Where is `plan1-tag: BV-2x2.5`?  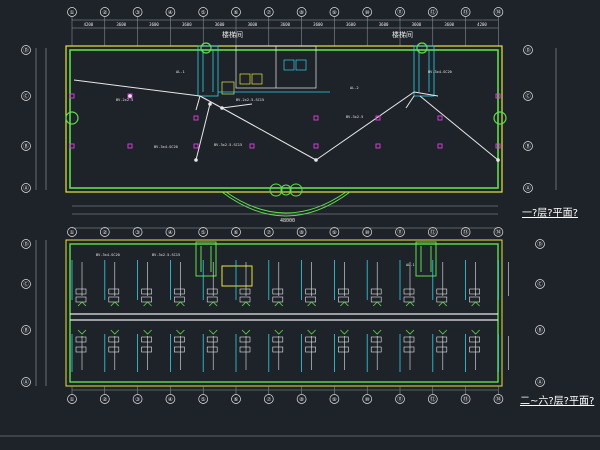
plan1-tag: BV-2x2.5 is located at coordinates (124, 100).